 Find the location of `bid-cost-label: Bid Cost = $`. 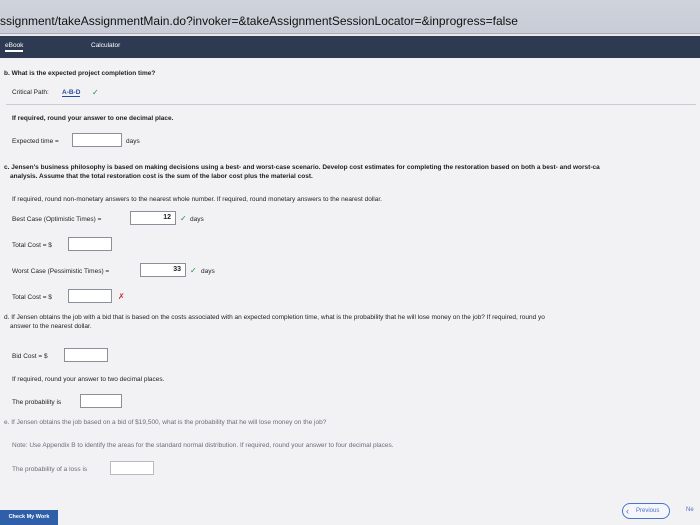

bid-cost-label: Bid Cost = $ is located at coordinates (30, 356).